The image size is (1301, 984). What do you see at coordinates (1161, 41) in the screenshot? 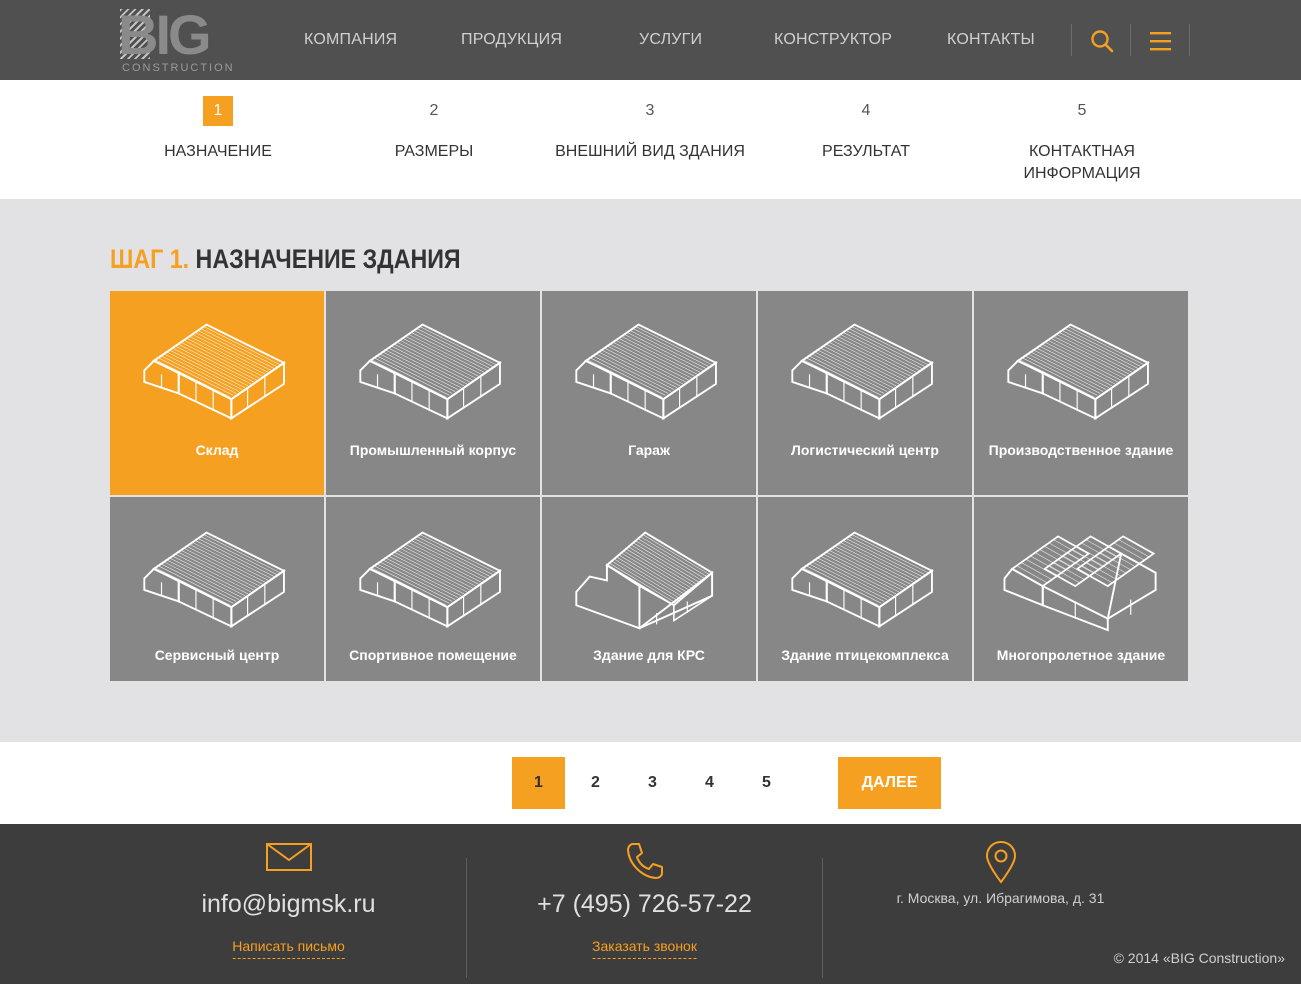
I see `hamburger-menu-icon` at bounding box center [1161, 41].